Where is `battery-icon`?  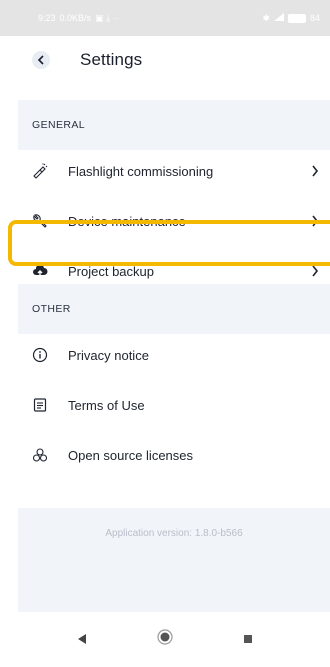
battery-icon is located at coordinates (296, 18).